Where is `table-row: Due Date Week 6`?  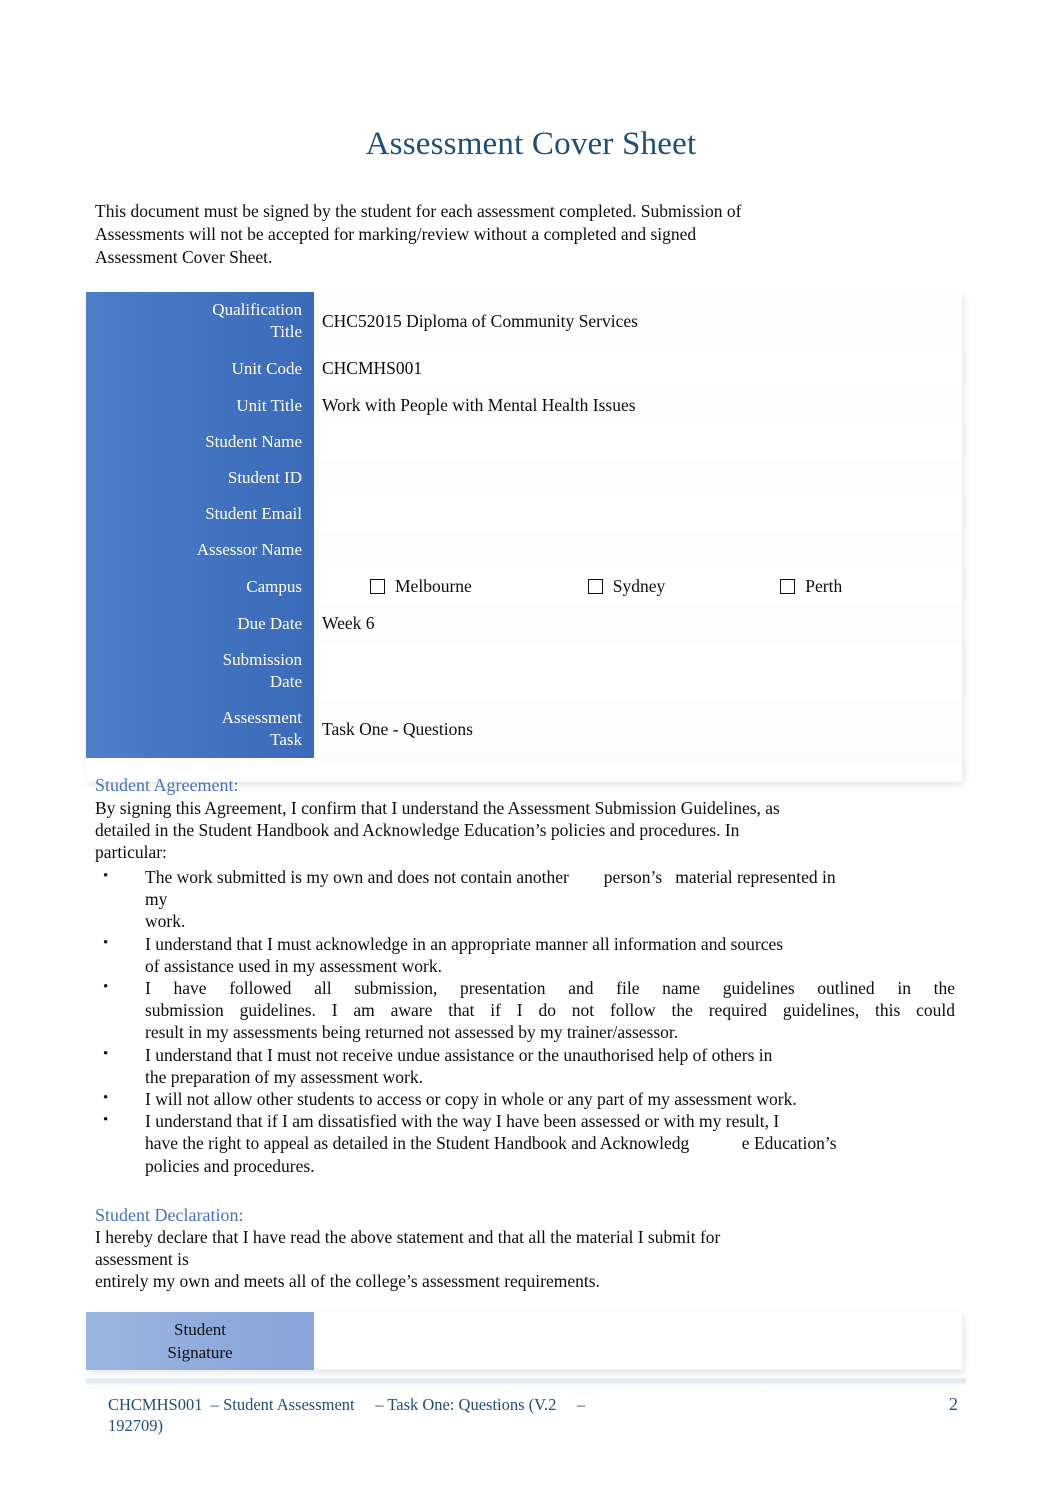 table-row: Due Date Week 6 is located at coordinates (524, 625).